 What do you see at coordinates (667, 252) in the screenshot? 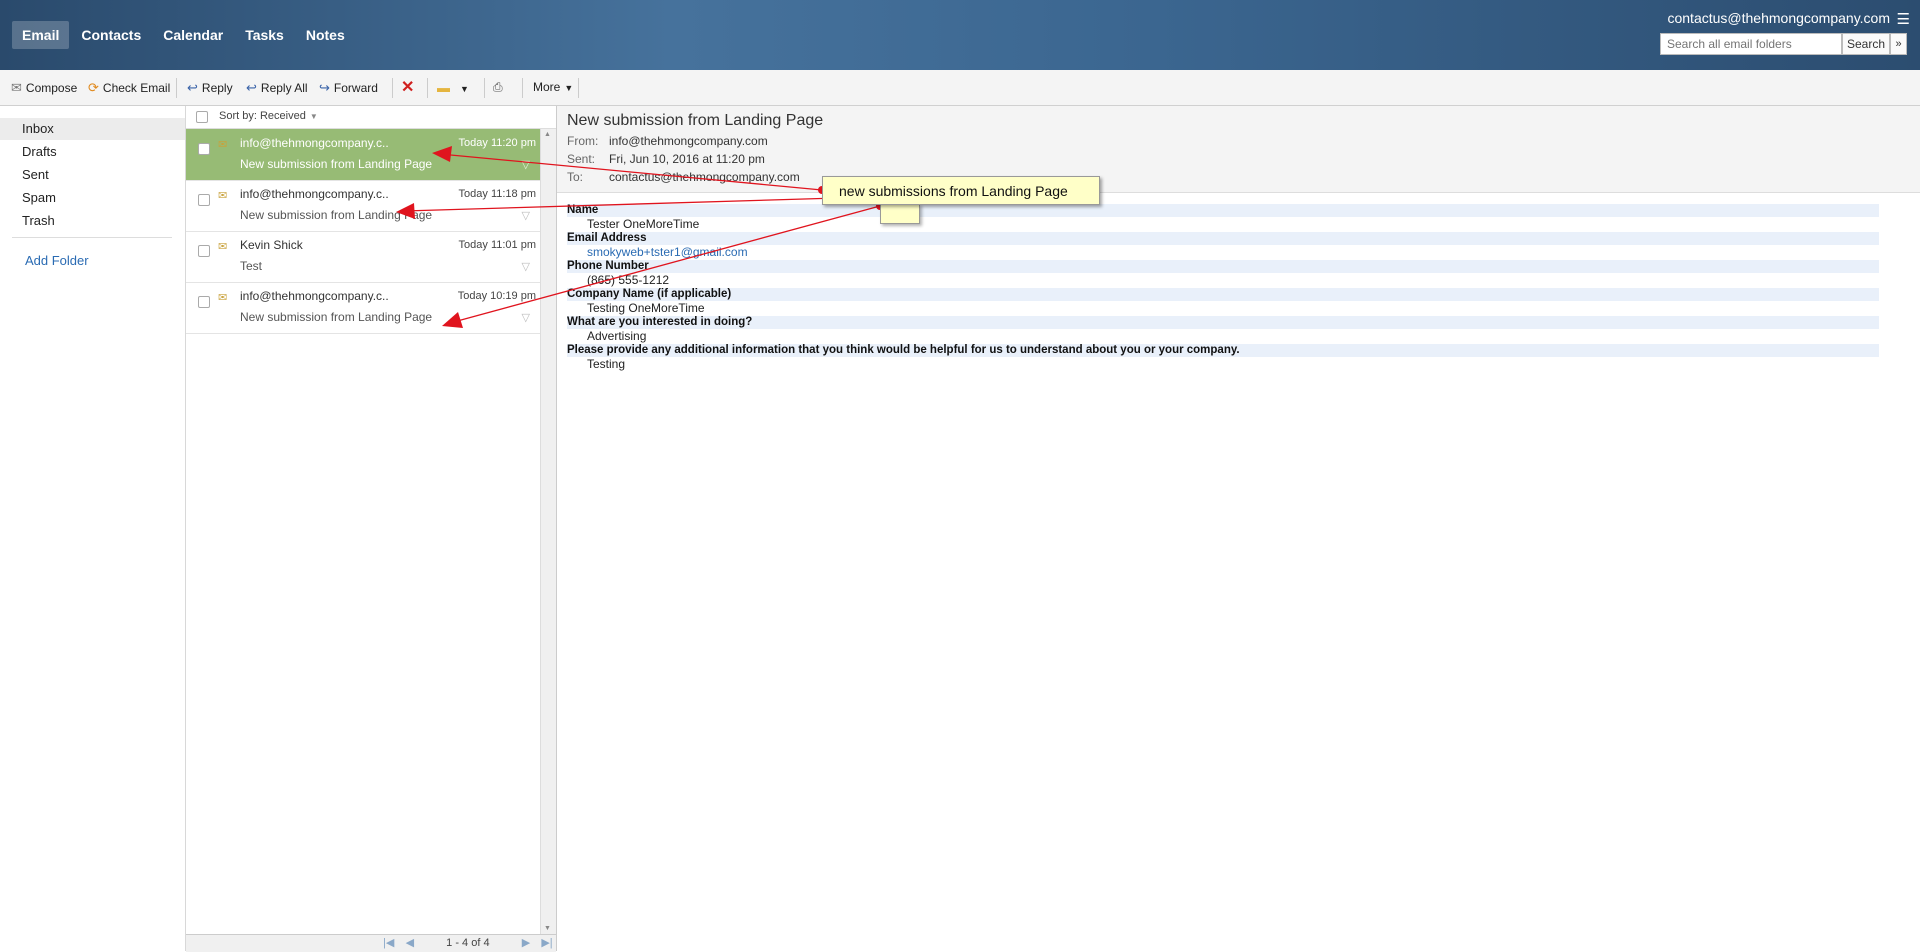
I see `email-link: smokyweb+tster1@gmail.com` at bounding box center [667, 252].